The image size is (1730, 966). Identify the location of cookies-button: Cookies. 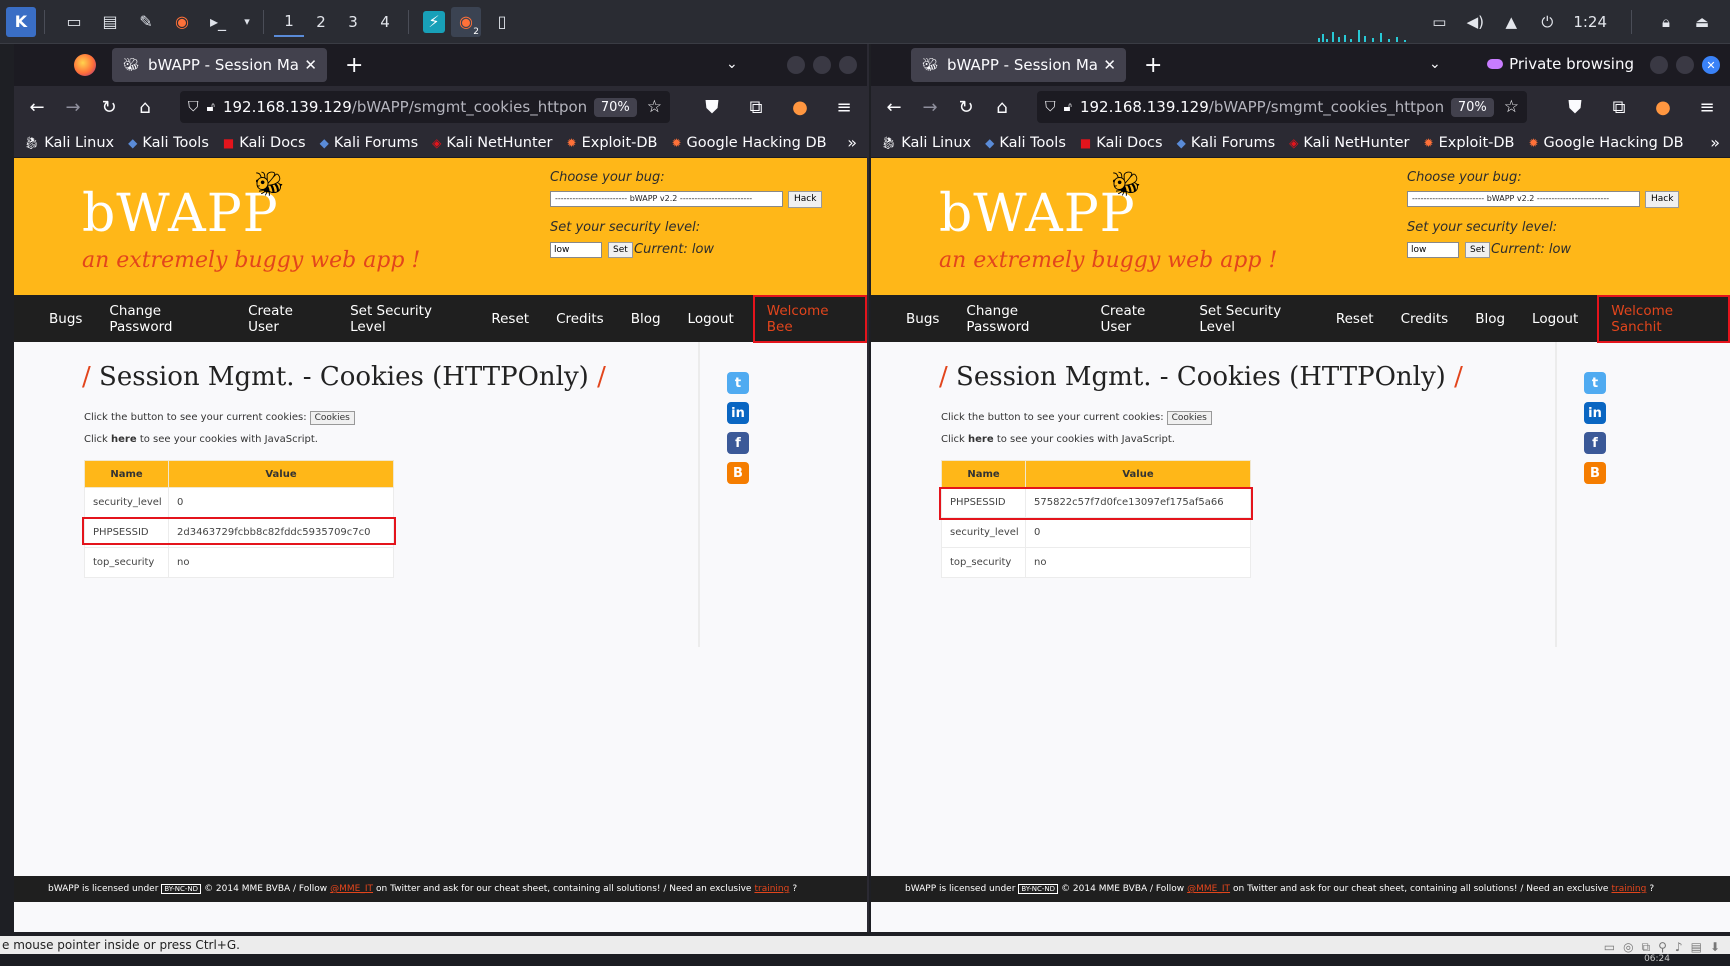
(1189, 418).